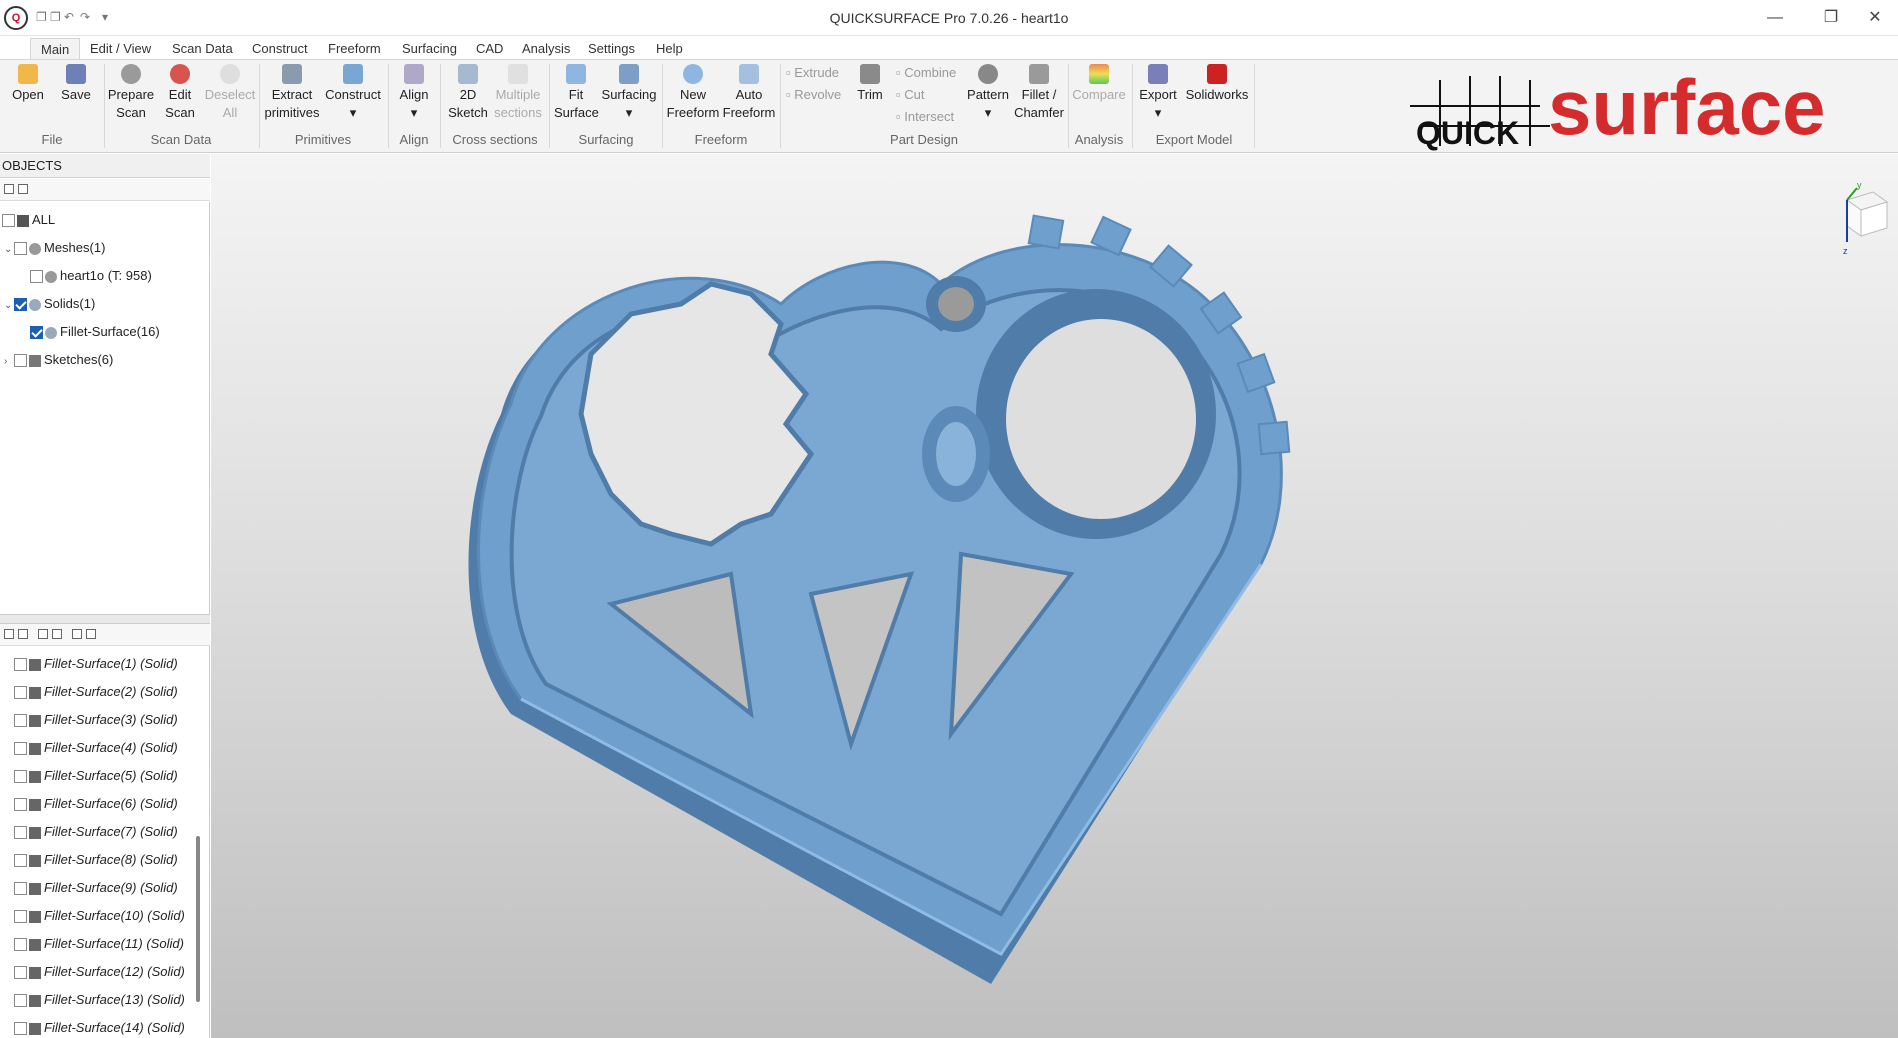 This screenshot has width=1898, height=1038. I want to click on auto-freeform-button: Auto Freeform, so click(749, 93).